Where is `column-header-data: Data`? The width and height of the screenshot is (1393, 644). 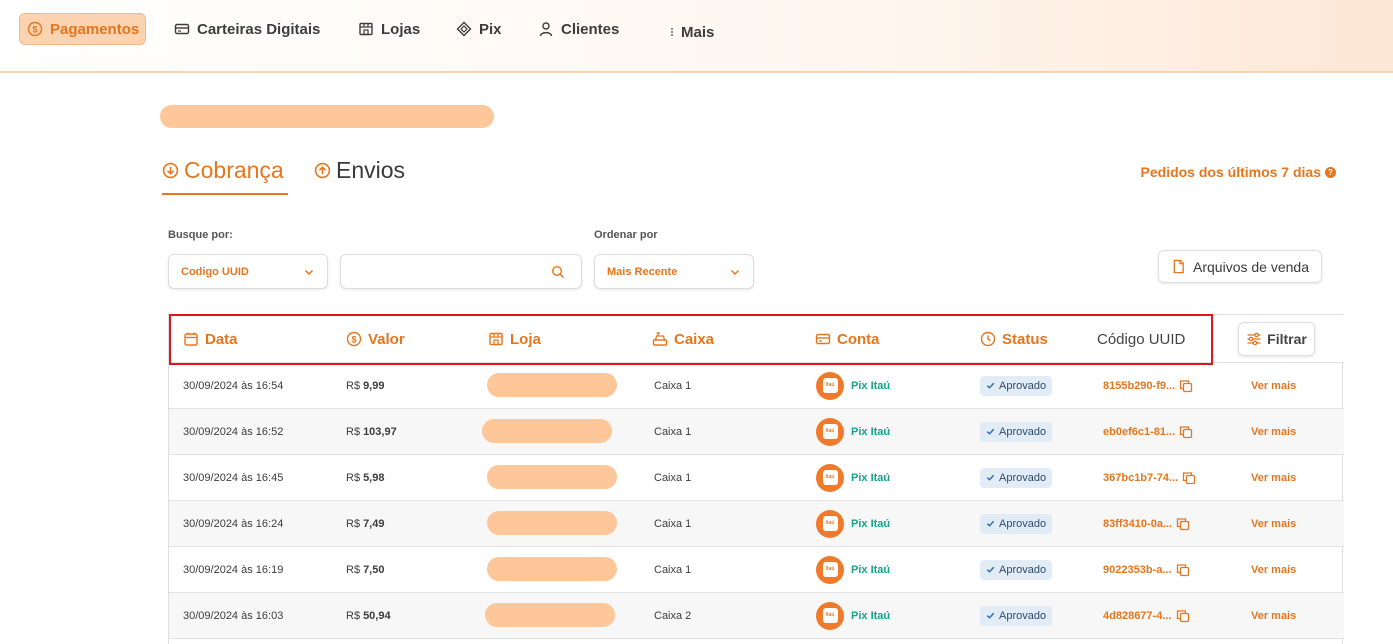
column-header-data: Data is located at coordinates (210, 339).